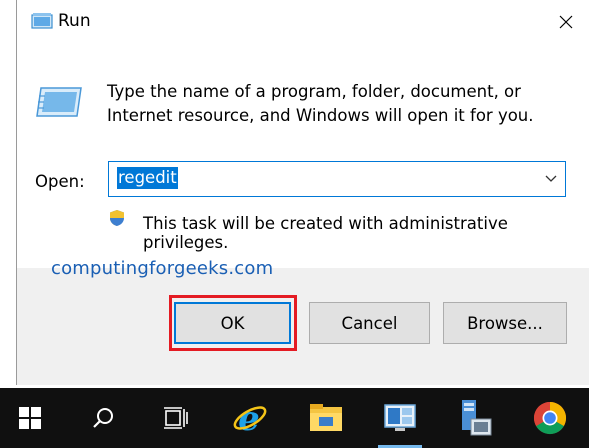 This screenshot has width=589, height=448. I want to click on administrative-tools-button, so click(475, 418).